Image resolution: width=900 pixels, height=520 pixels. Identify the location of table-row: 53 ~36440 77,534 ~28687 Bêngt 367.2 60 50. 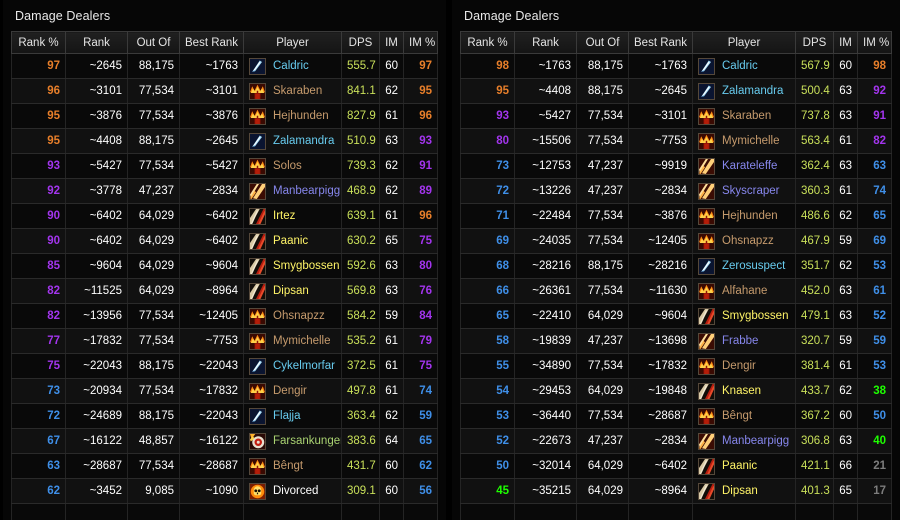
(676, 416).